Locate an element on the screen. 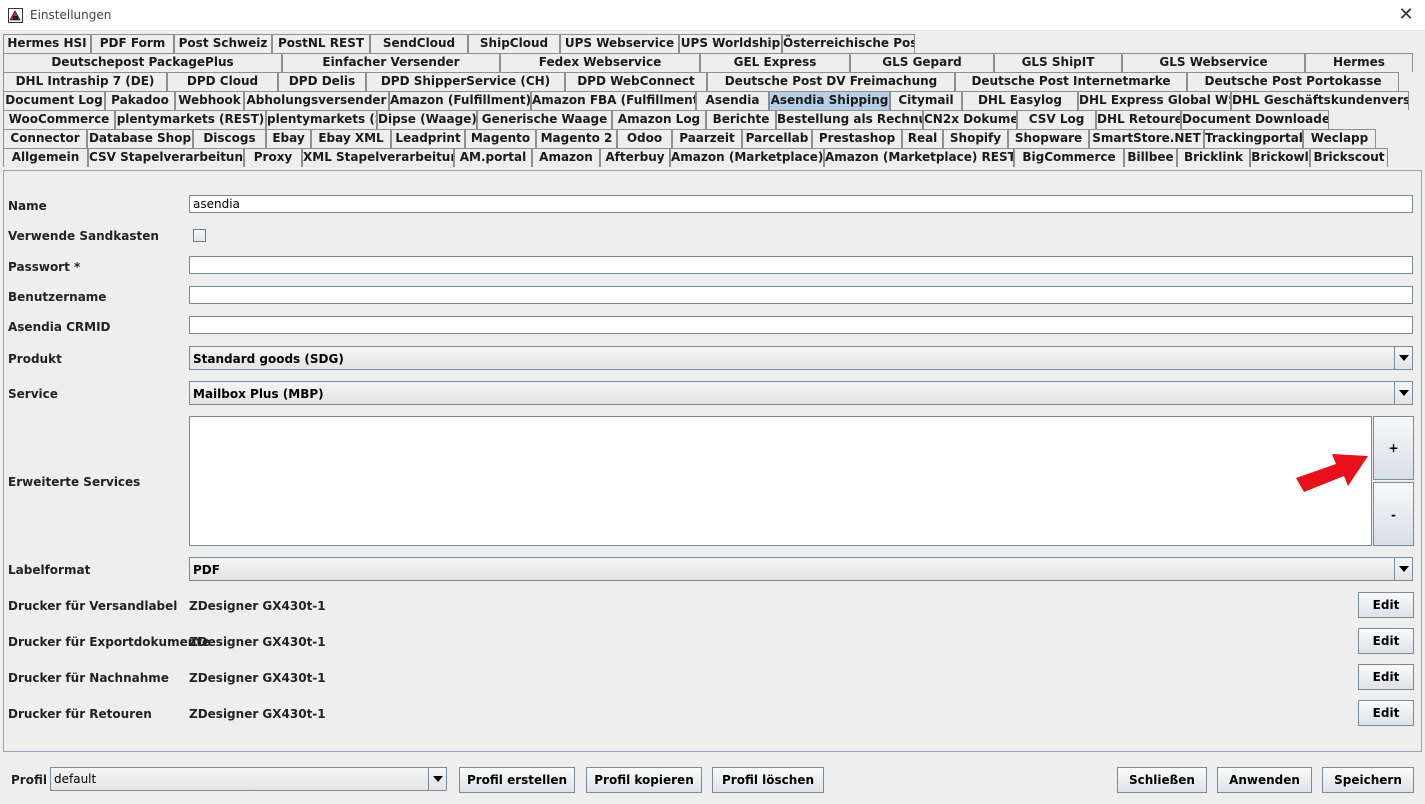 The height and width of the screenshot is (804, 1425). tab-billbee: Billbee is located at coordinates (1150, 157).